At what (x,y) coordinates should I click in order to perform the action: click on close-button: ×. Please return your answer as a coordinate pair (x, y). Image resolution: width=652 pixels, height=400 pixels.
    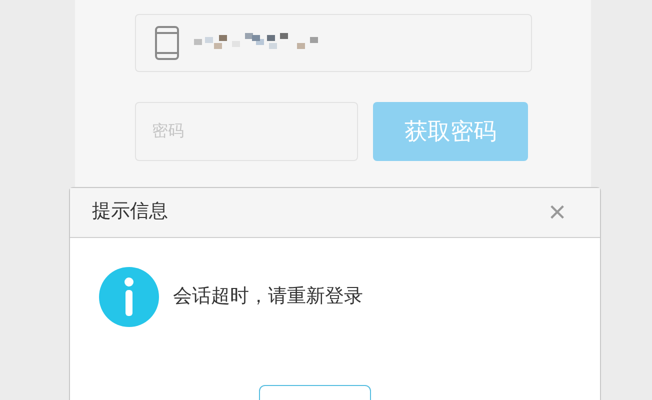
    Looking at the image, I should click on (557, 213).